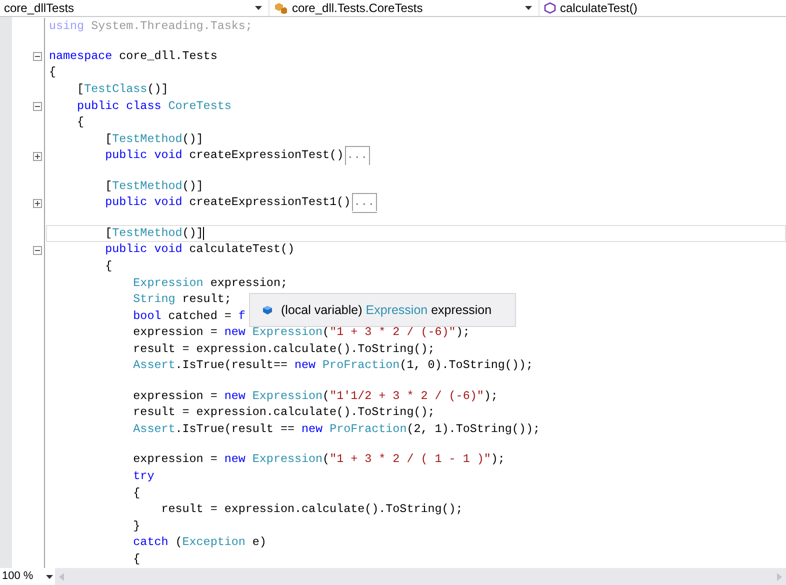 The width and height of the screenshot is (786, 585). What do you see at coordinates (386, 310) in the screenshot?
I see `tooltip-text: (local variable) Expression expression` at bounding box center [386, 310].